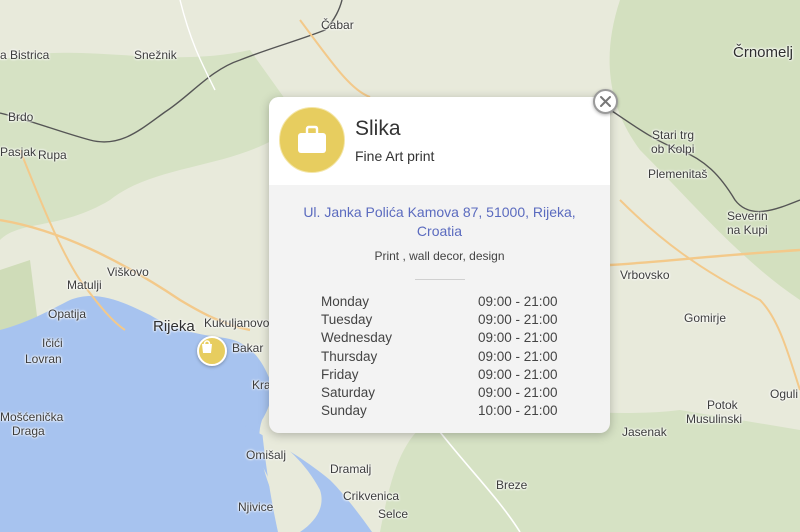 The width and height of the screenshot is (800, 532). What do you see at coordinates (25, 55) in the screenshot?
I see `map-label-ilirska-bistrica: a Bistrica` at bounding box center [25, 55].